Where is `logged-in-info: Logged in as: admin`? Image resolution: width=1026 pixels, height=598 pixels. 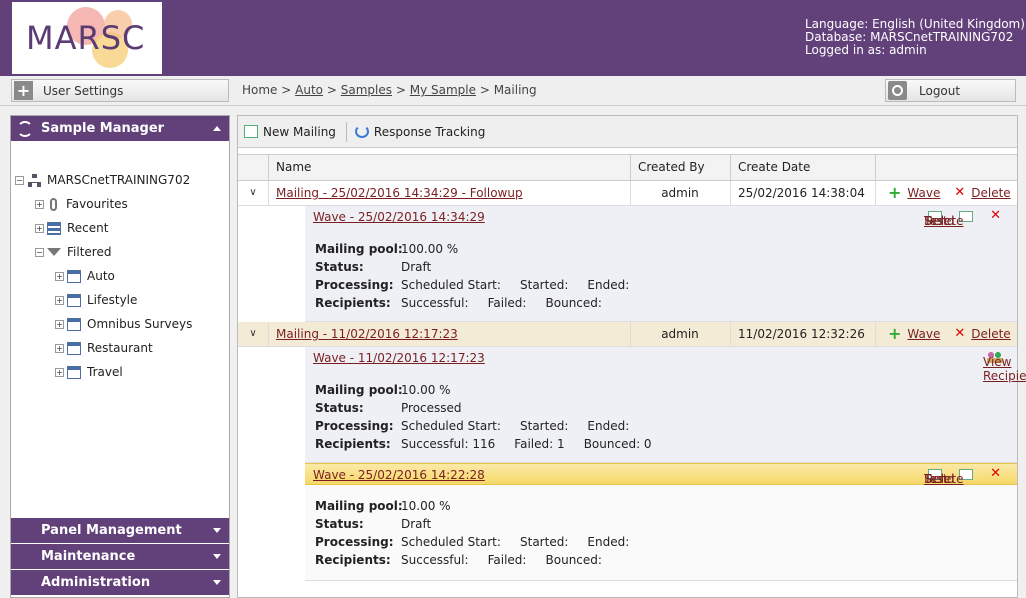
logged-in-info: Logged in as: admin is located at coordinates (866, 50).